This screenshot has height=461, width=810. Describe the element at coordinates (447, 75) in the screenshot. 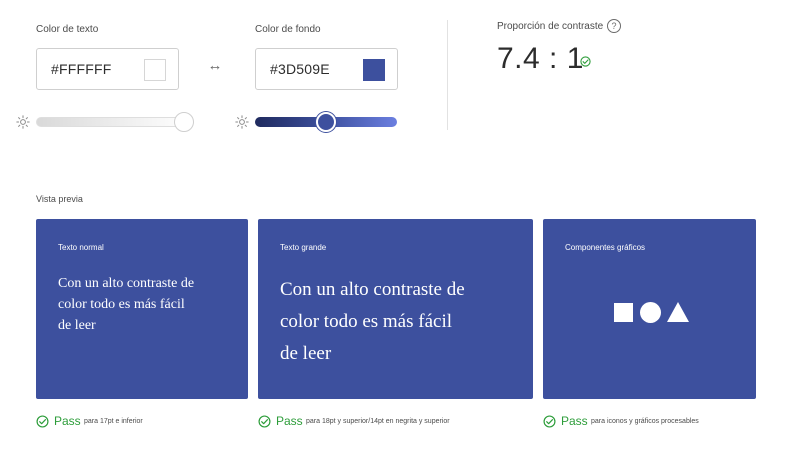

I see `section-divider` at that location.